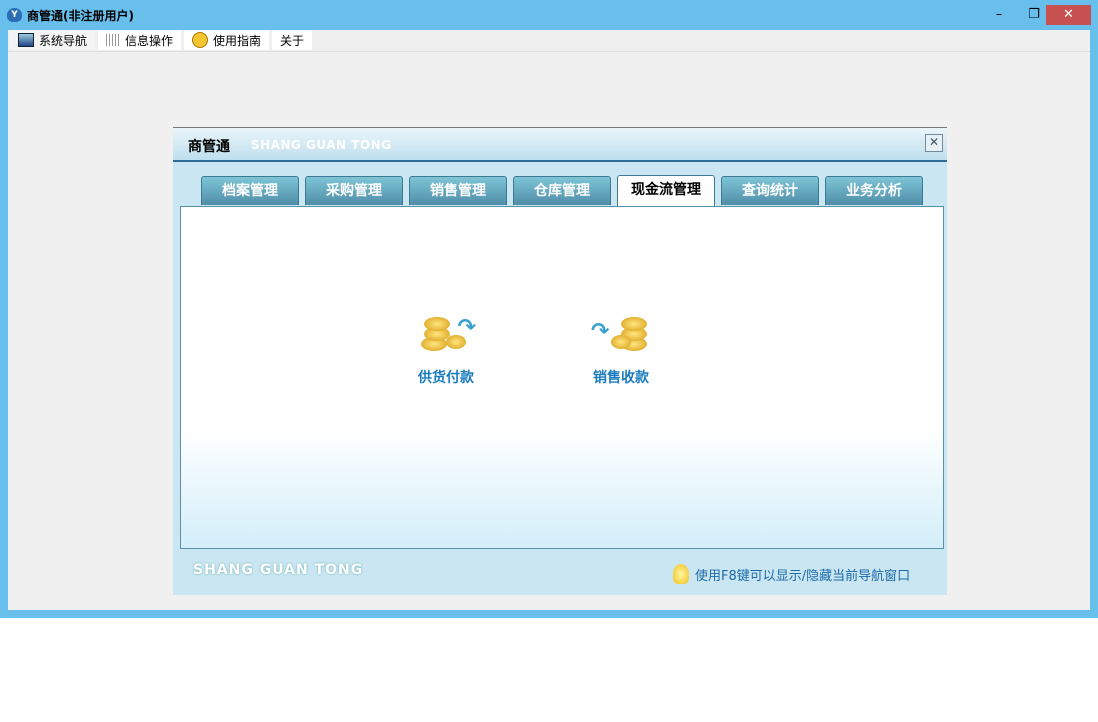  Describe the element at coordinates (113, 40) in the screenshot. I see `grid-icon` at that location.